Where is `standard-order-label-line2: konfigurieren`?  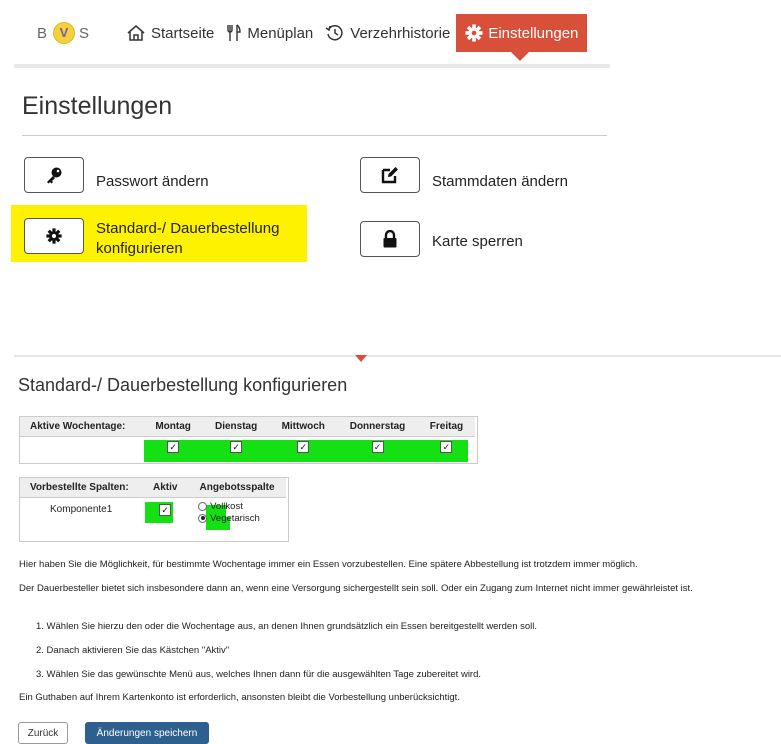
standard-order-label-line2: konfigurieren is located at coordinates (139, 248).